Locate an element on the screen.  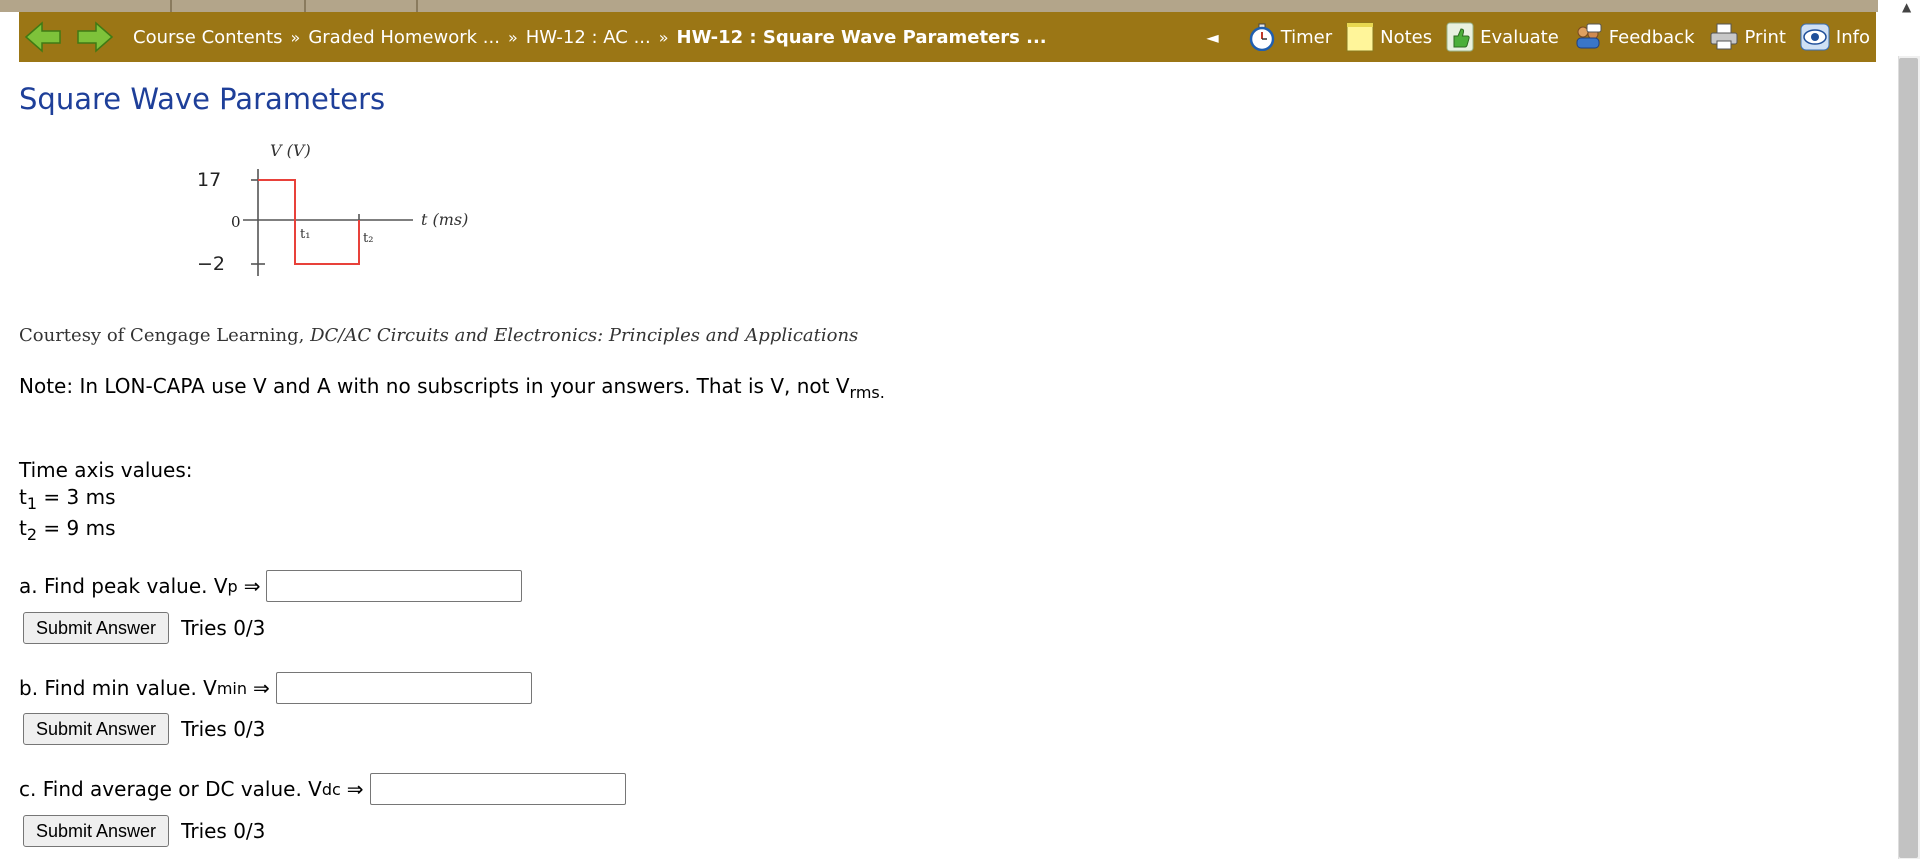
forward-button is located at coordinates (95, 37).